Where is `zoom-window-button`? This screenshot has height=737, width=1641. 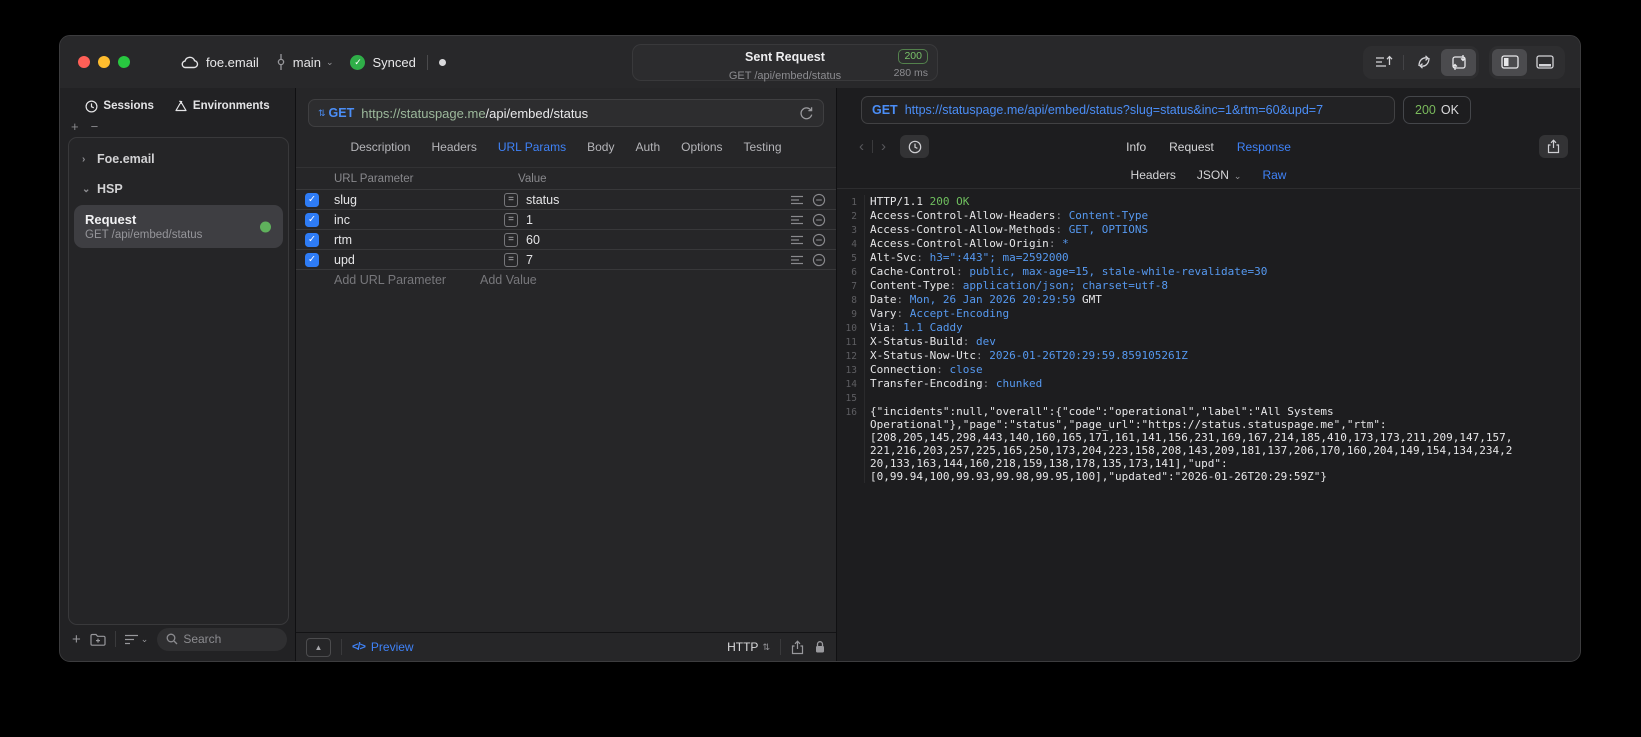
zoom-window-button is located at coordinates (124, 62).